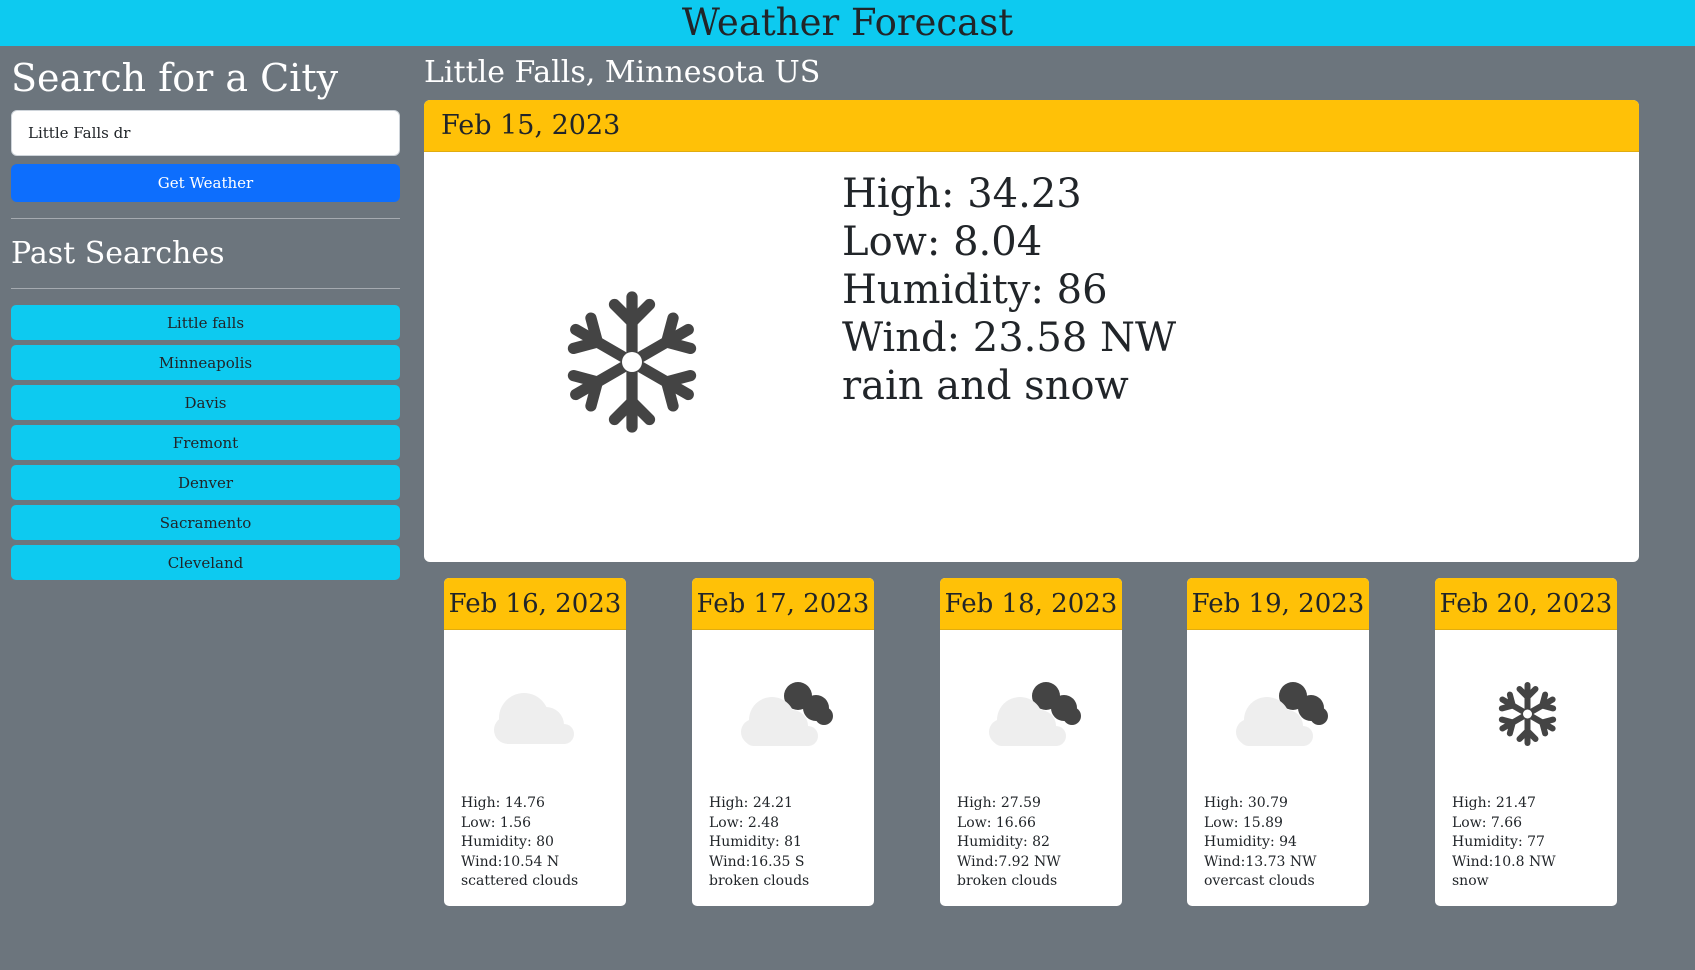  I want to click on past-search-button: Cleveland, so click(205, 562).